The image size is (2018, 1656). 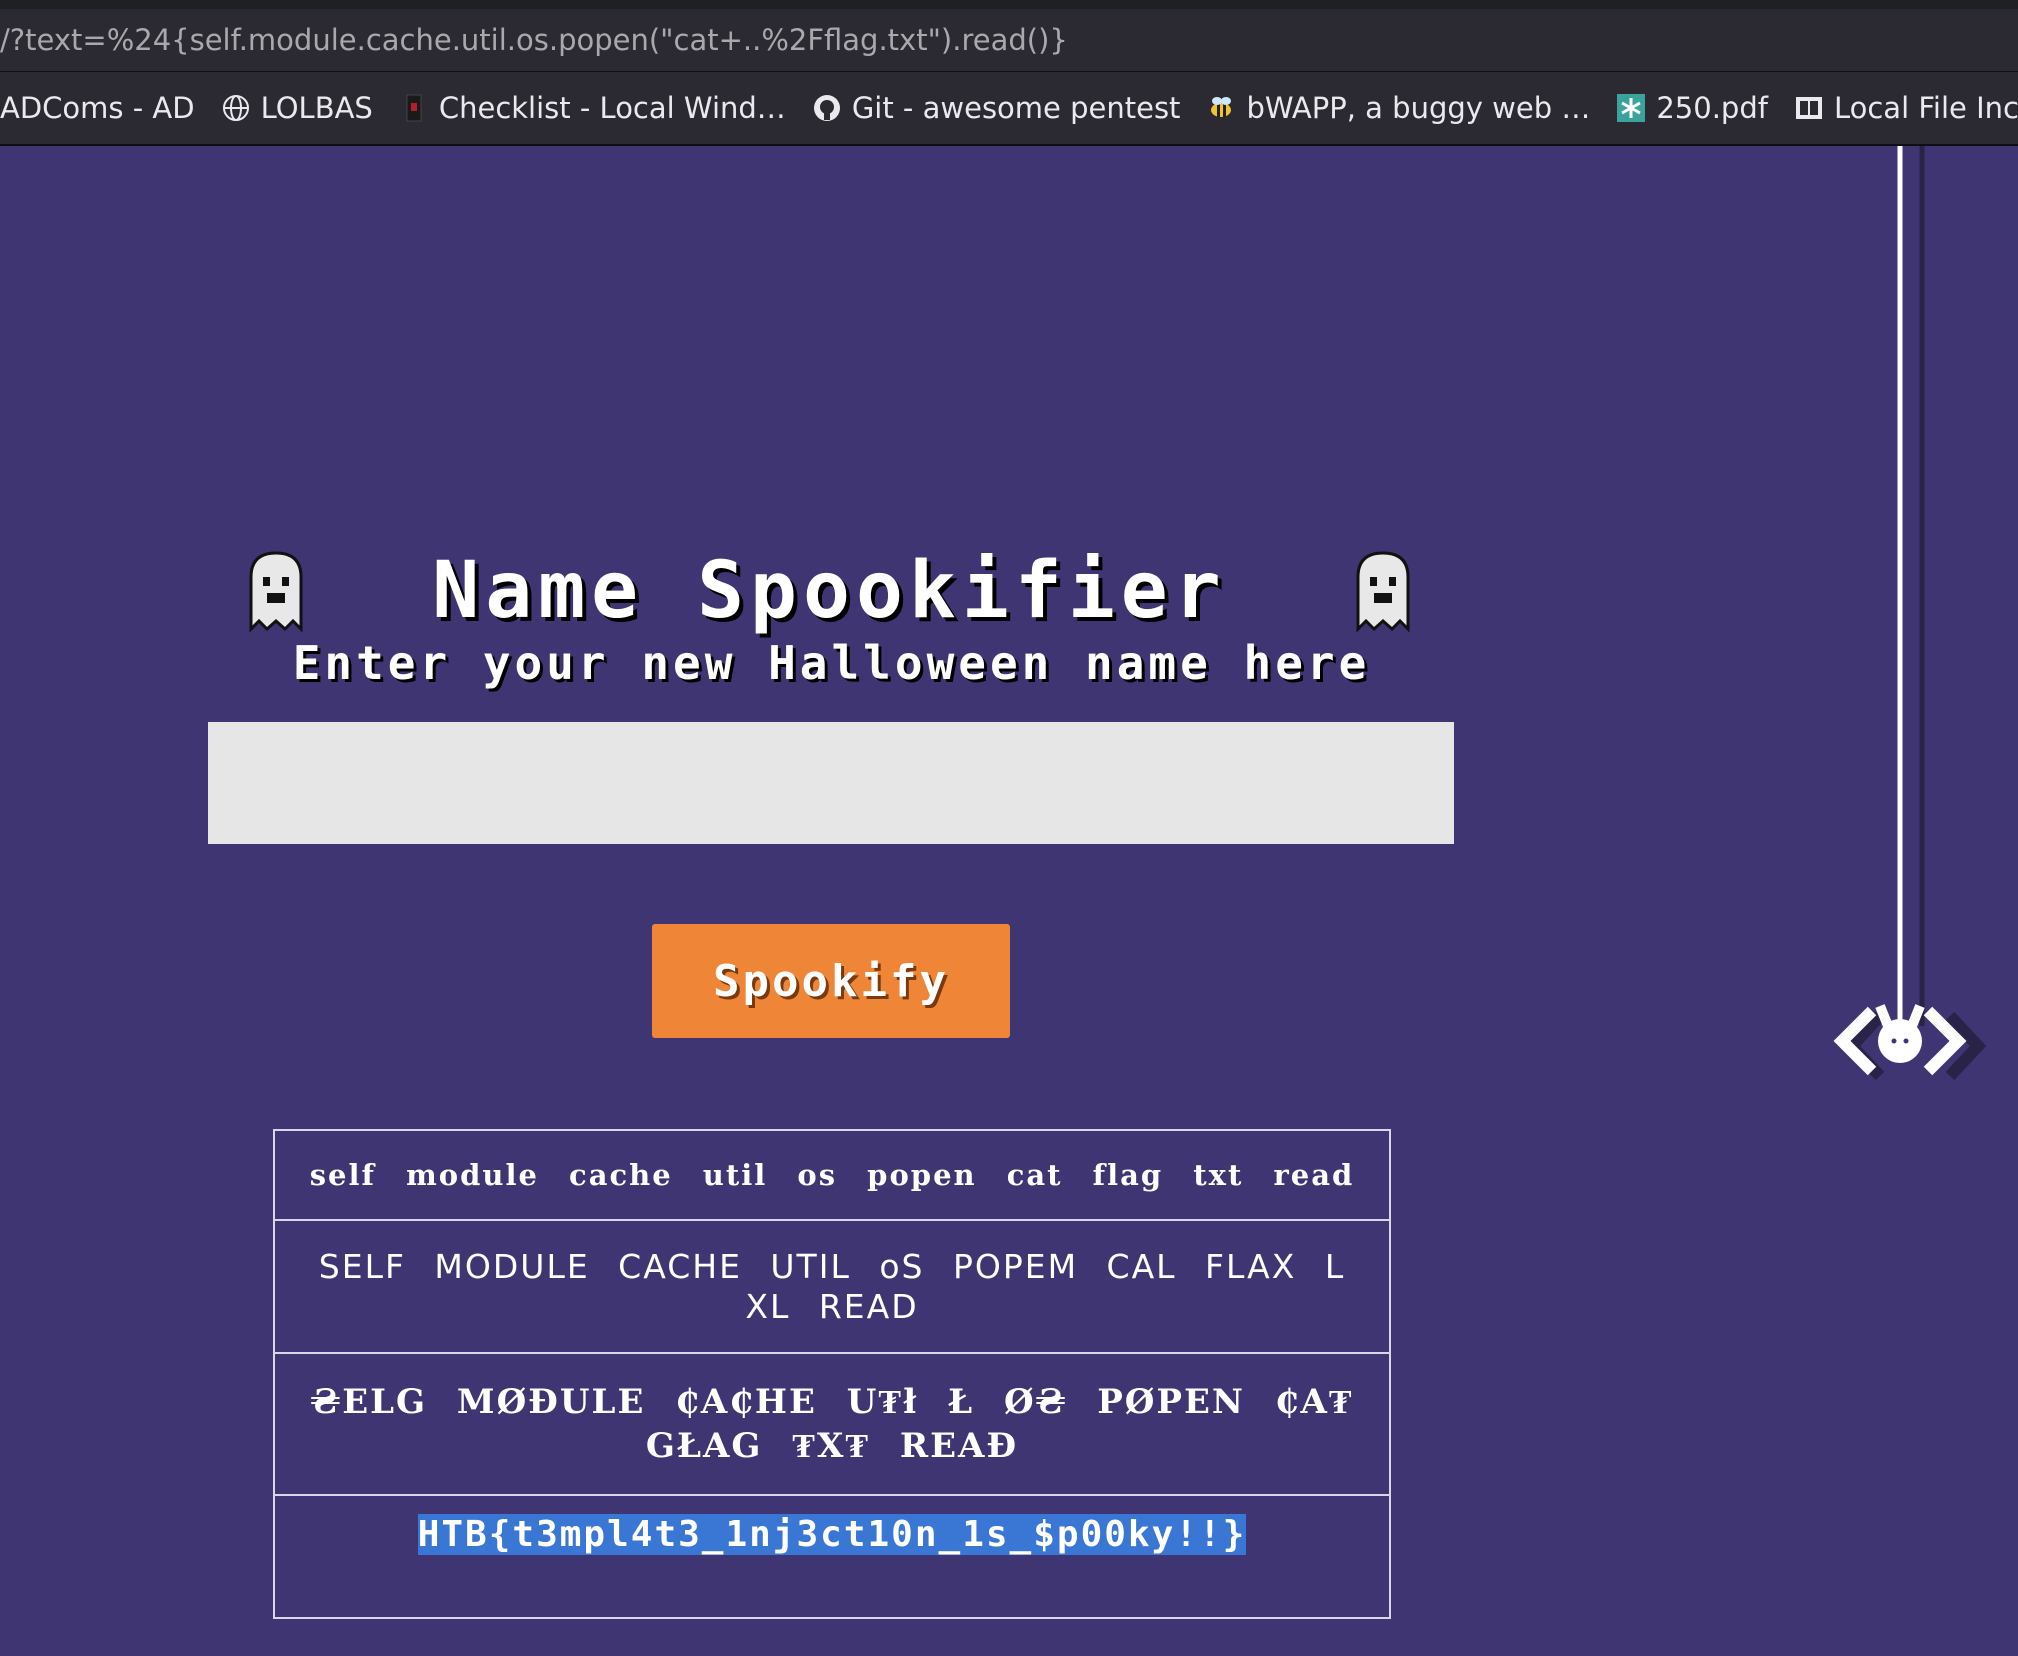 What do you see at coordinates (826, 108) in the screenshot?
I see `github-icon` at bounding box center [826, 108].